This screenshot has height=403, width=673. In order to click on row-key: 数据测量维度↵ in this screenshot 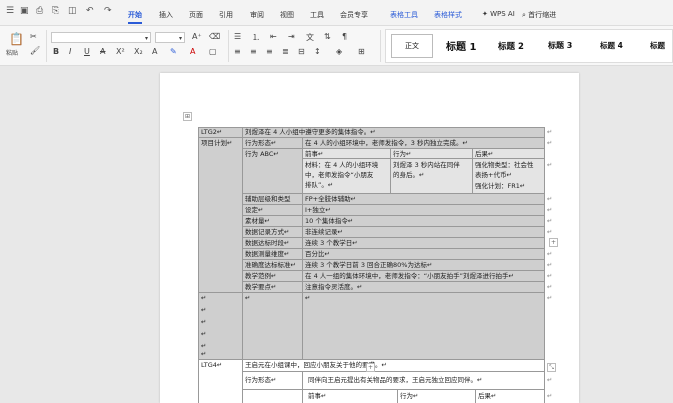, I will do `click(267, 254)`.